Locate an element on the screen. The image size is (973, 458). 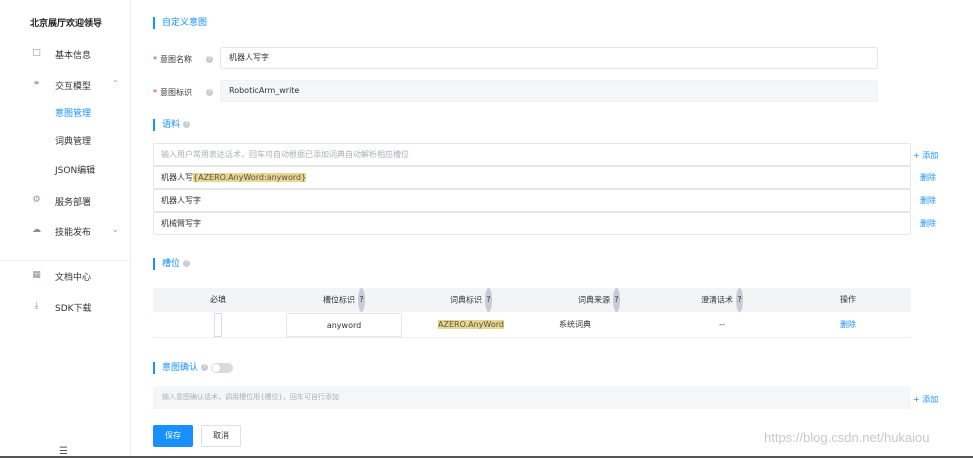
corpus-add-button: + 添加 is located at coordinates (925, 155).